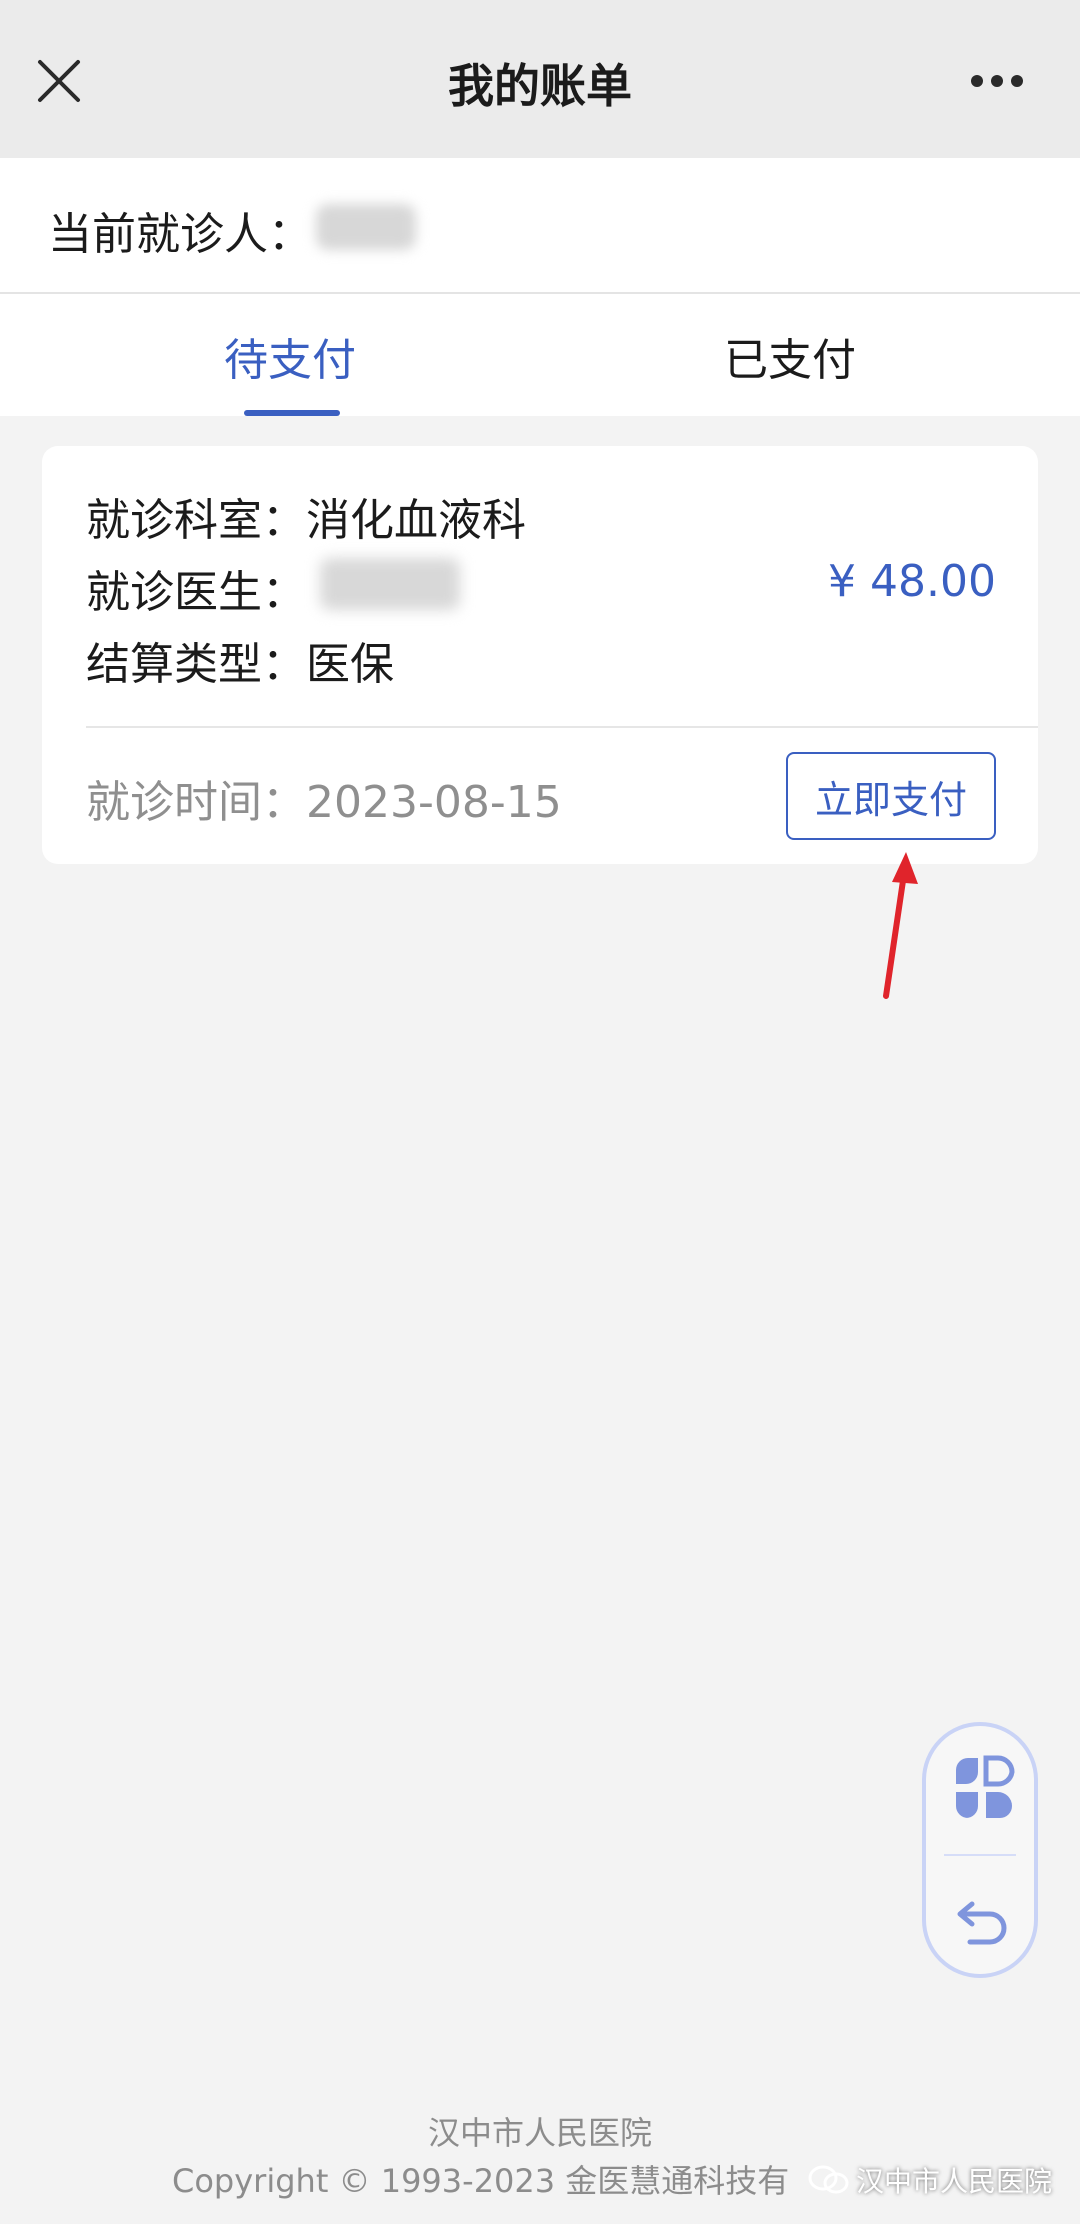 The height and width of the screenshot is (2224, 1080). What do you see at coordinates (434, 802) in the screenshot?
I see `visit-time-value: 2023-08-15` at bounding box center [434, 802].